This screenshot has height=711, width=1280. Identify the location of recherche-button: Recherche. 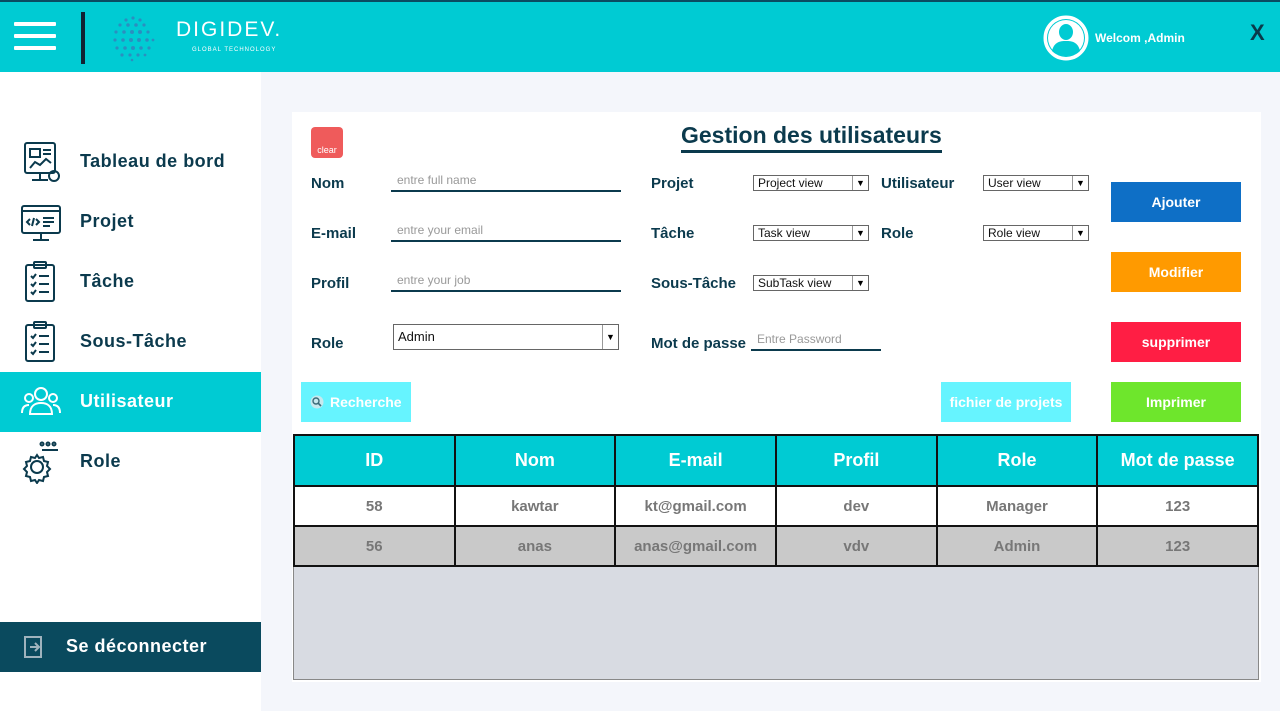
(356, 402).